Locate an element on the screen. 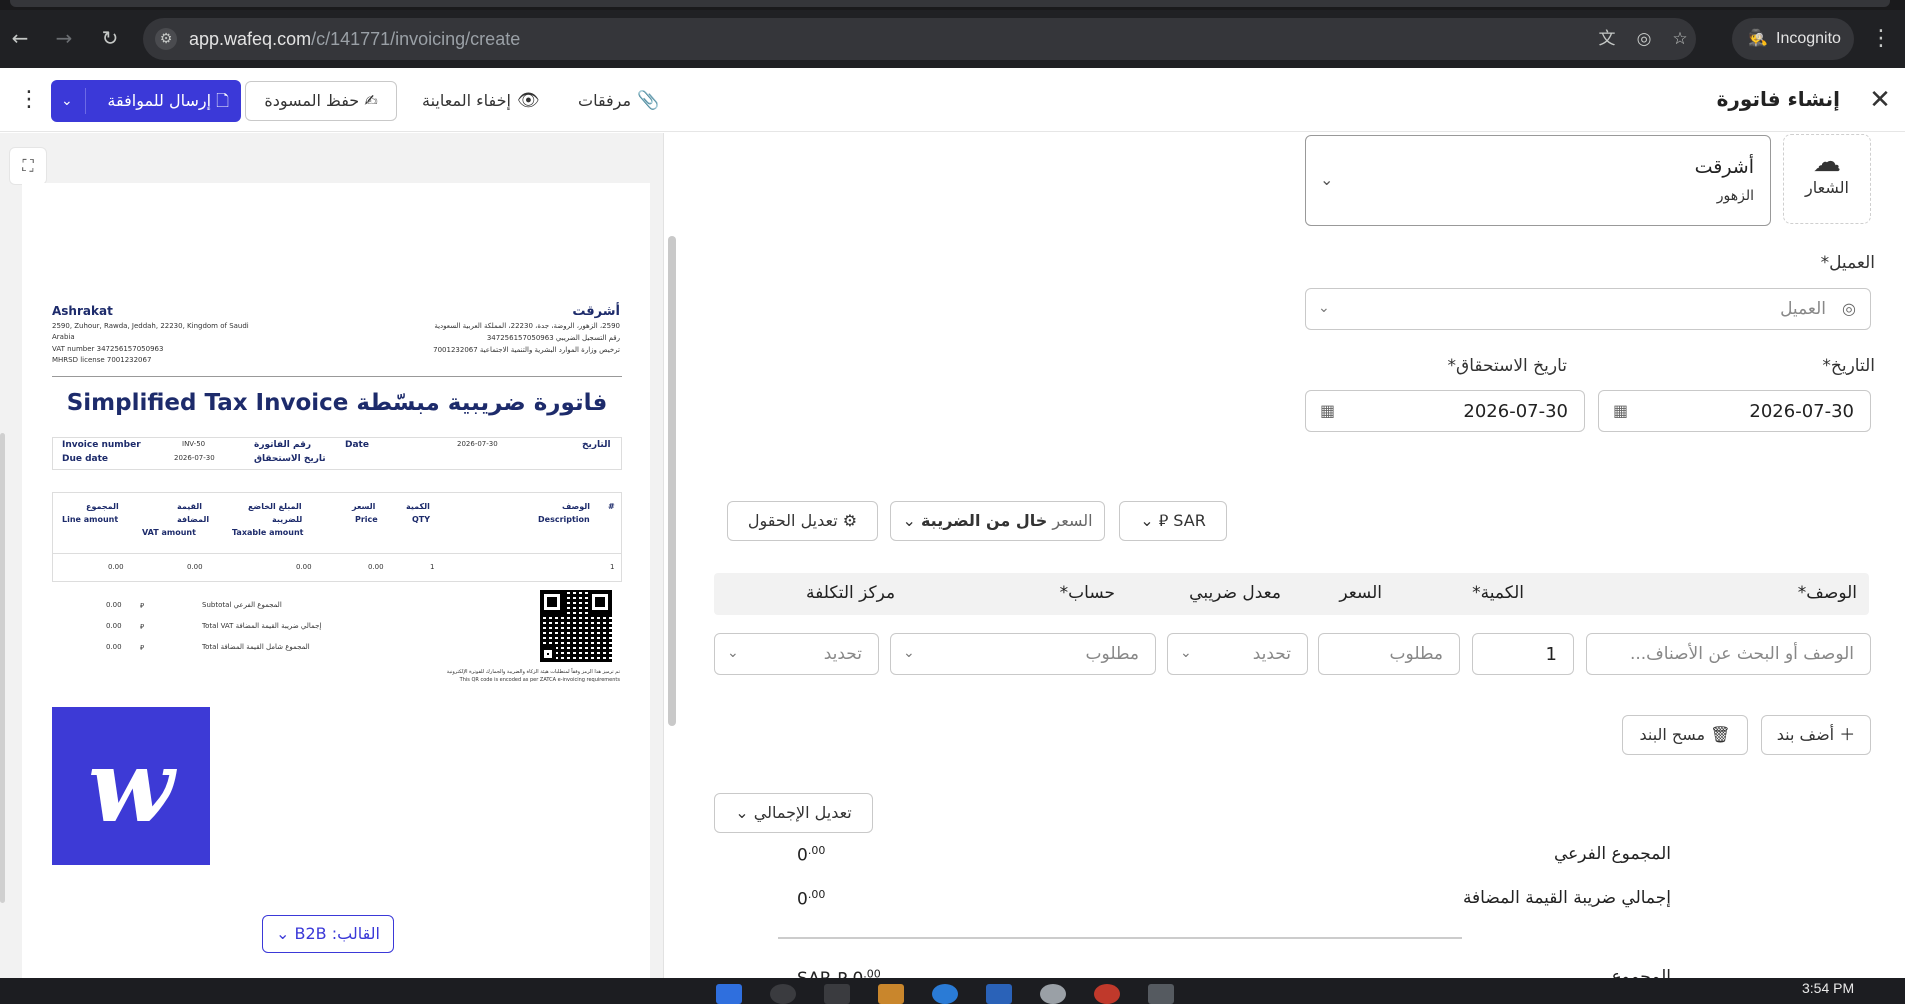  os-taskbar: 3:54 PM is located at coordinates (952, 991).